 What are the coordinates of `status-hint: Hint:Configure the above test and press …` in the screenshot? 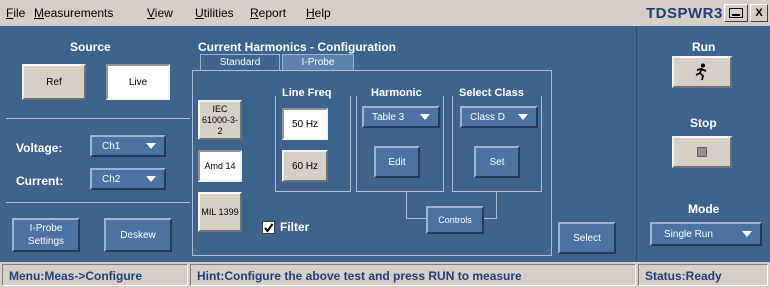 It's located at (413, 275).